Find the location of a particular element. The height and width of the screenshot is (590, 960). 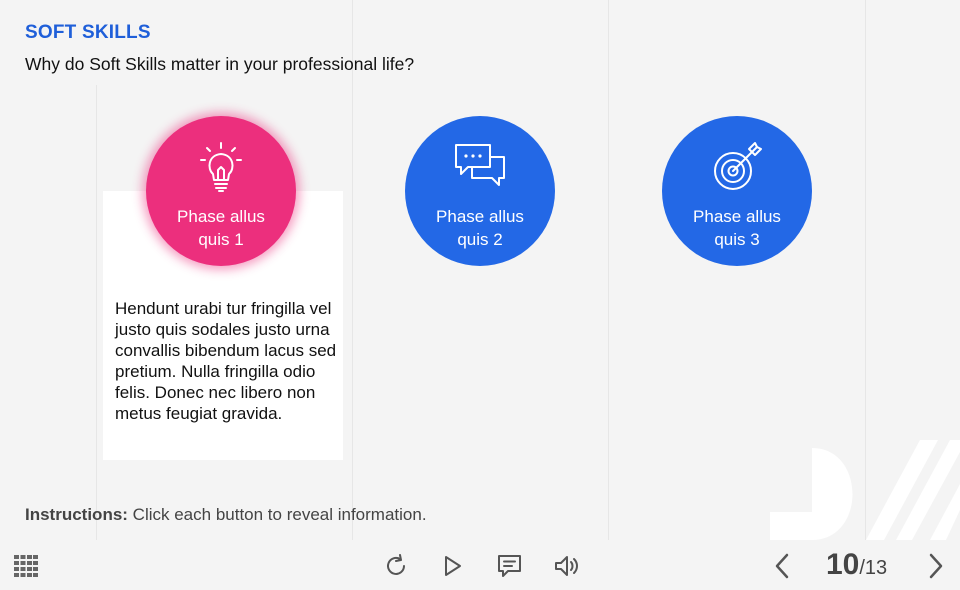

grid-menu-icon is located at coordinates (26, 566).